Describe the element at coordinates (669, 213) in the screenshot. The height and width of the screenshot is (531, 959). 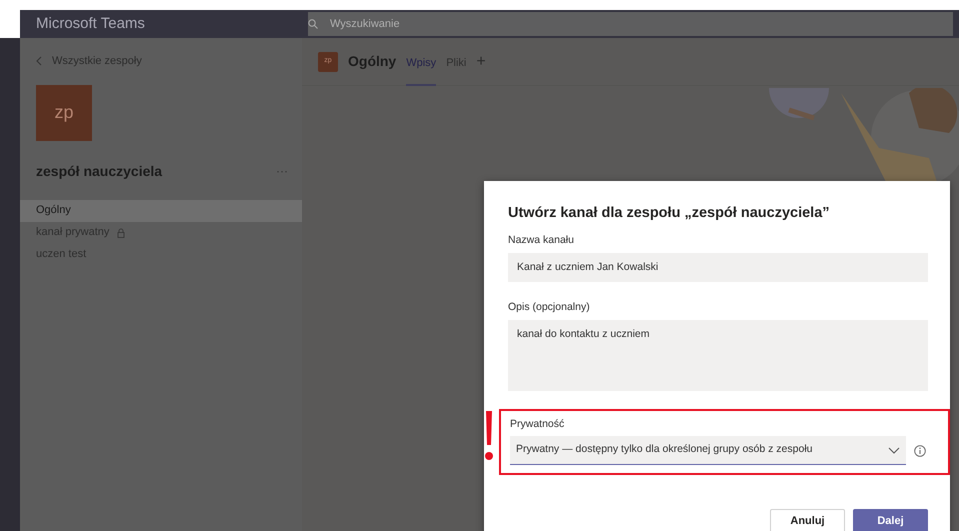
I see `dialog-title: Utwórz kanał dla zespołu „zespół nauczyciela”` at that location.